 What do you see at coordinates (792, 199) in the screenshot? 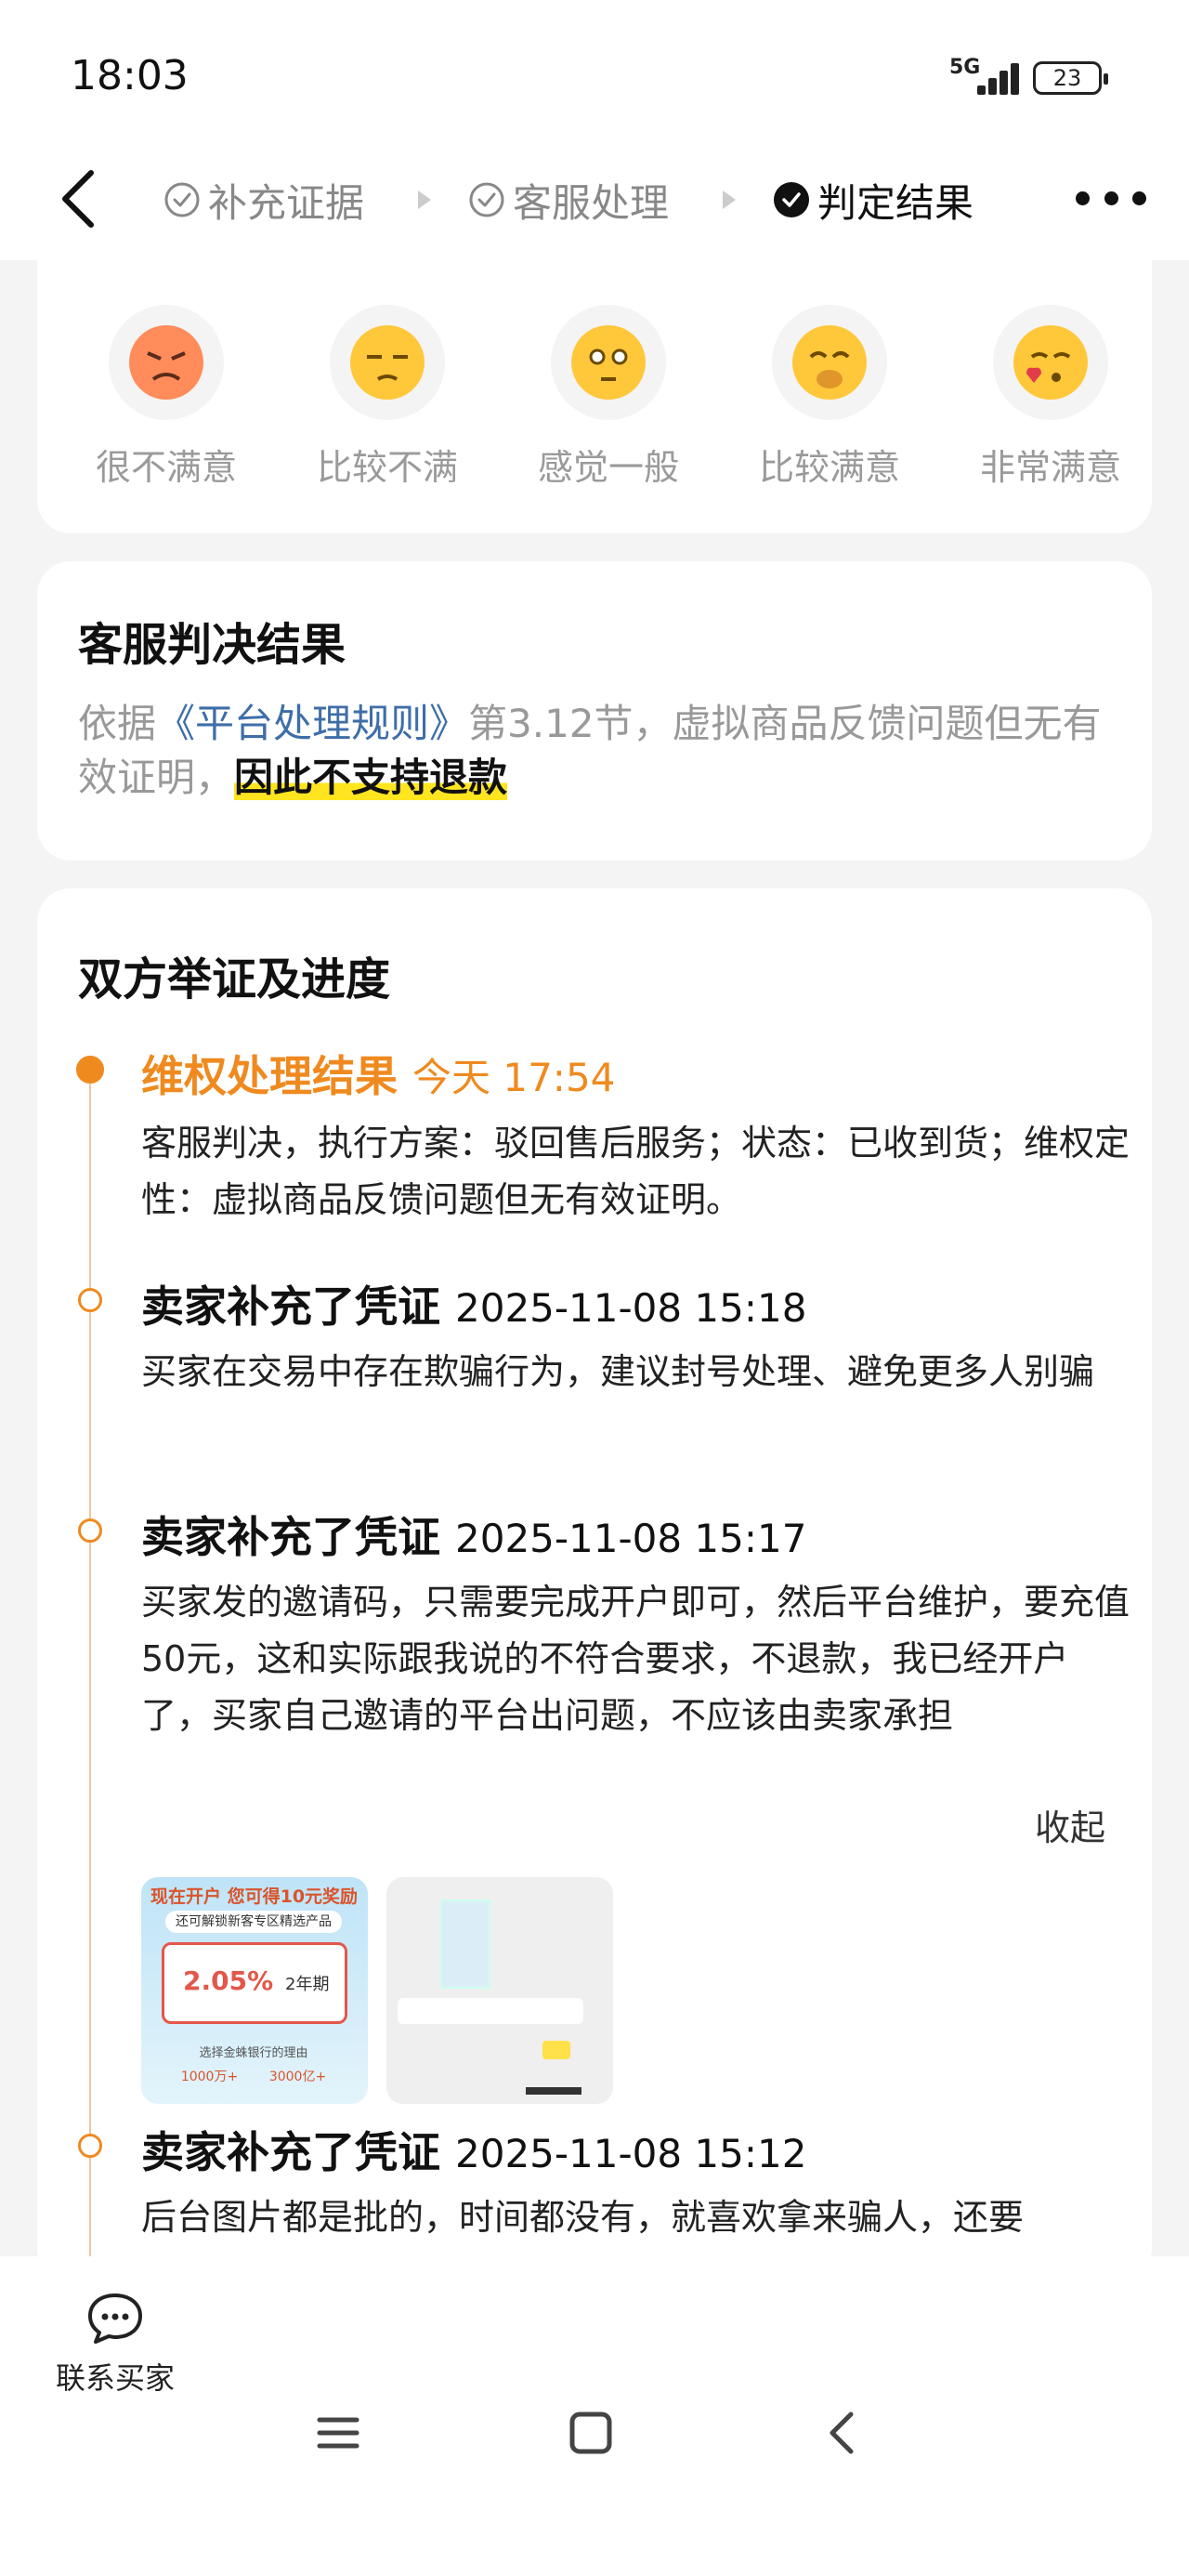
I see `check-circle-filled-icon` at bounding box center [792, 199].